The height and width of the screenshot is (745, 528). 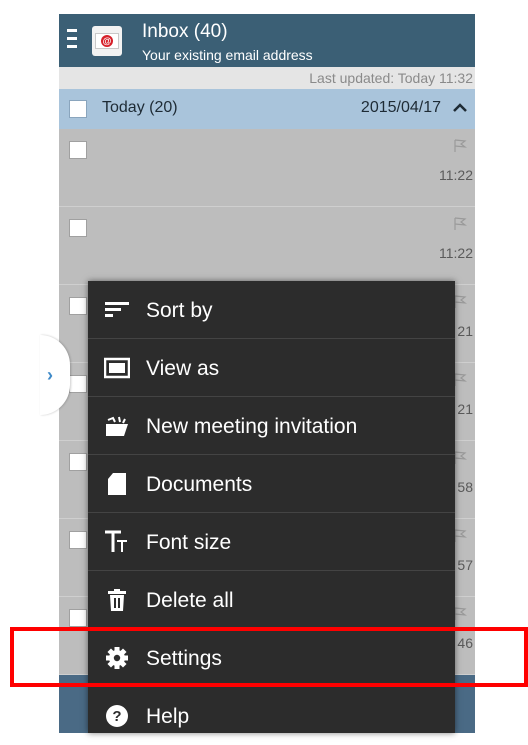 I want to click on menu-item-label: Sort by, so click(x=179, y=310).